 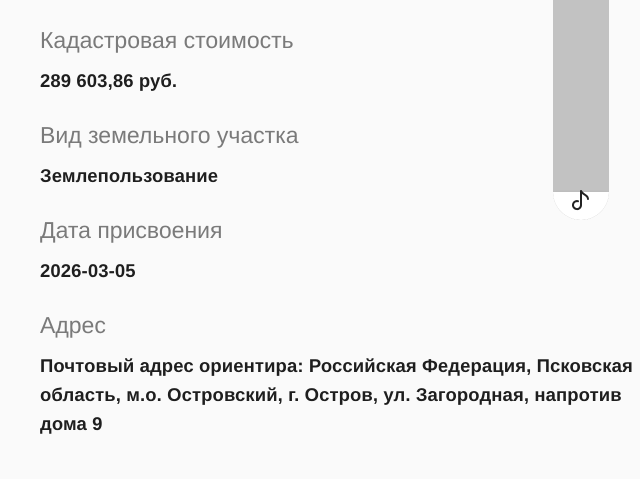 What do you see at coordinates (170, 135) in the screenshot?
I see `field-label: Вид земельного участка` at bounding box center [170, 135].